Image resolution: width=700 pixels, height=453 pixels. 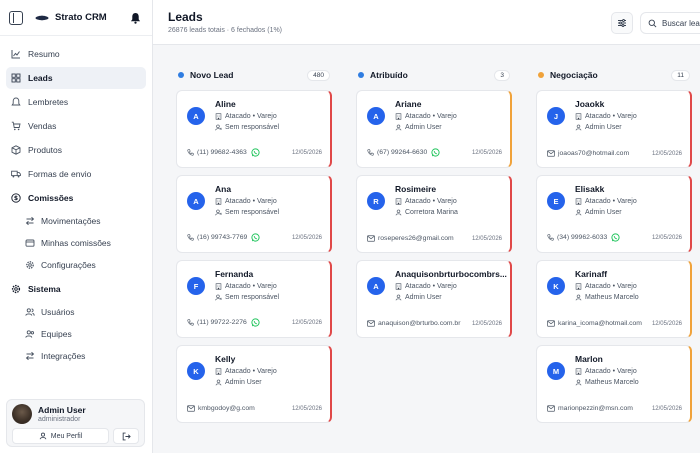 What do you see at coordinates (556, 371) in the screenshot?
I see `lead-avatar: M` at bounding box center [556, 371].